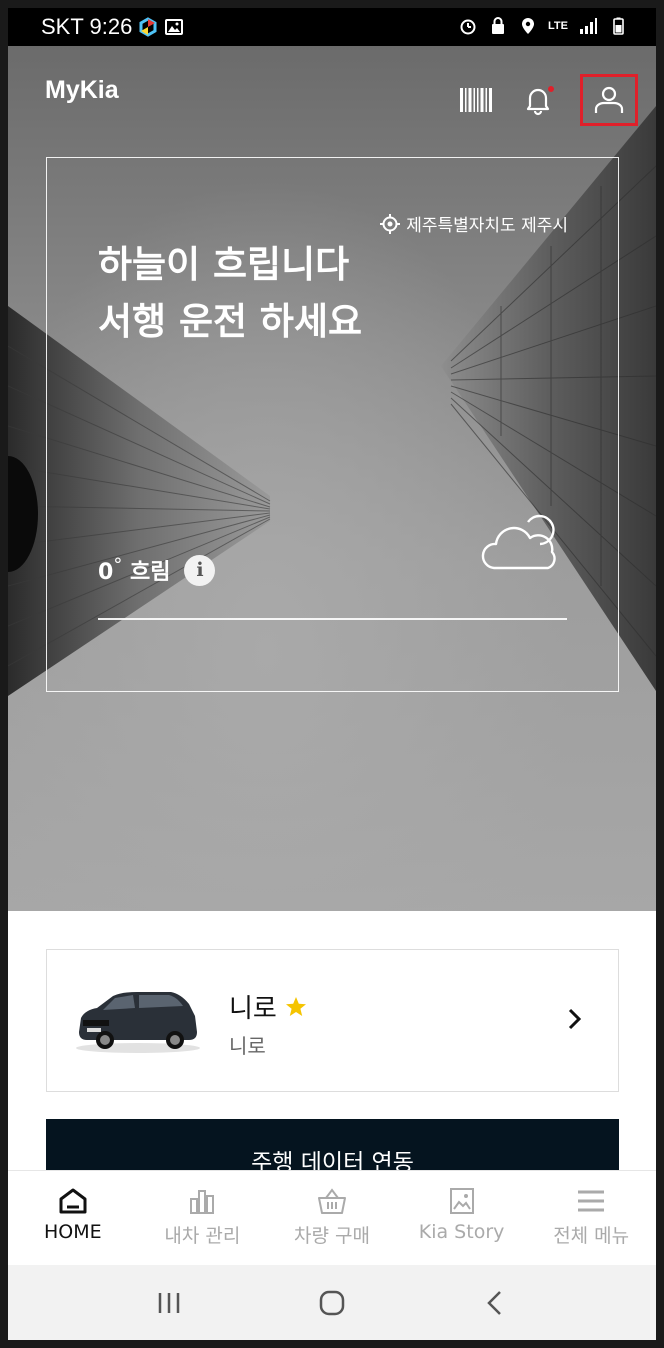 The width and height of the screenshot is (664, 1348). Describe the element at coordinates (200, 570) in the screenshot. I see `info-icon: i` at that location.